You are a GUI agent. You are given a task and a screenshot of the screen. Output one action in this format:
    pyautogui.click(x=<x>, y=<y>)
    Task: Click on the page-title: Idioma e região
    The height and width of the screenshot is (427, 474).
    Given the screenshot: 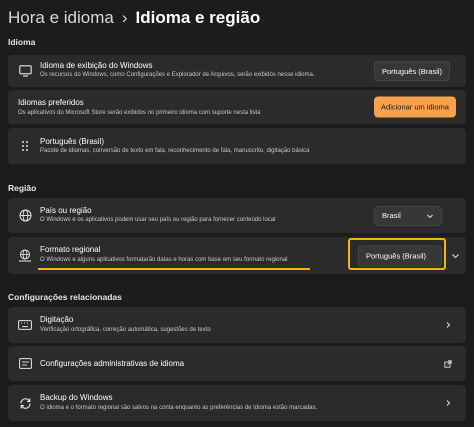 What is the action you would take?
    pyautogui.click(x=198, y=17)
    